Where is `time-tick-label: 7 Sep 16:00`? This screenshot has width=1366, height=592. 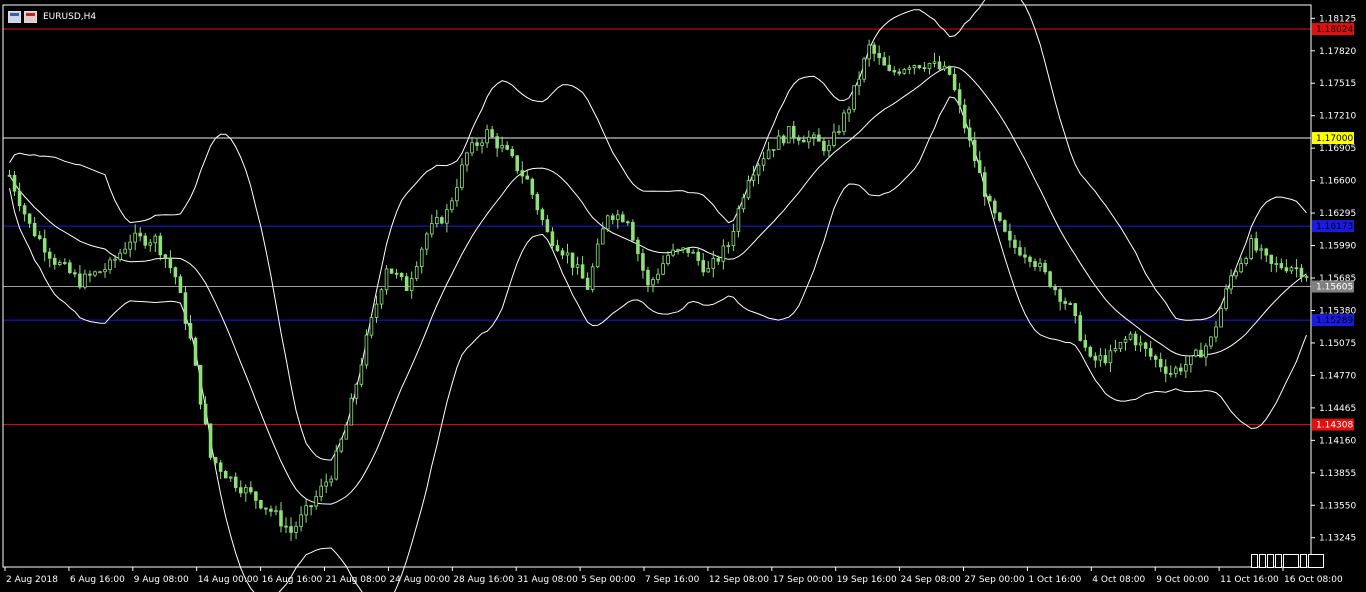 time-tick-label: 7 Sep 16:00 is located at coordinates (672, 580).